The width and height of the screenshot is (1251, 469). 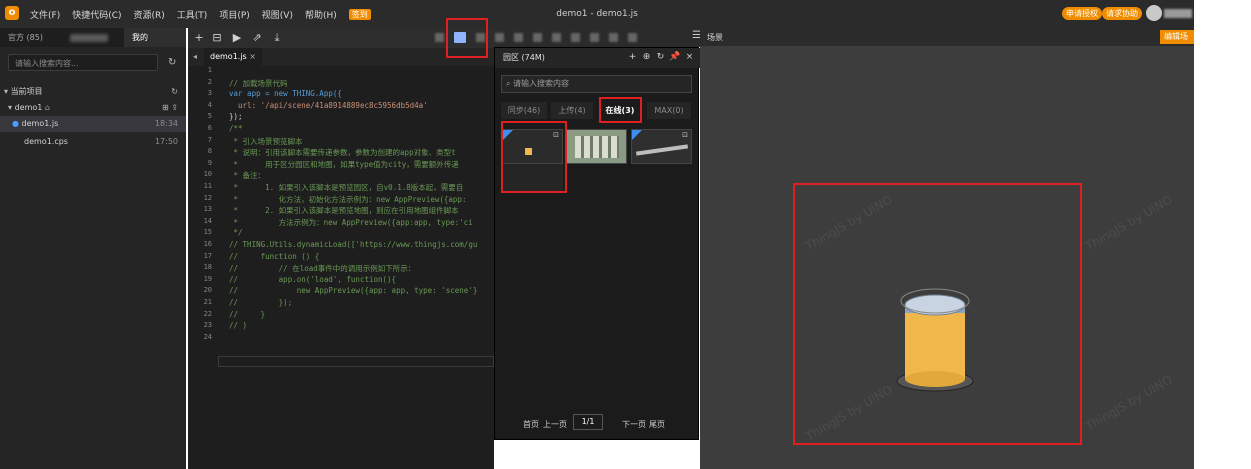 I want to click on code-line: /**, so click(x=236, y=128).